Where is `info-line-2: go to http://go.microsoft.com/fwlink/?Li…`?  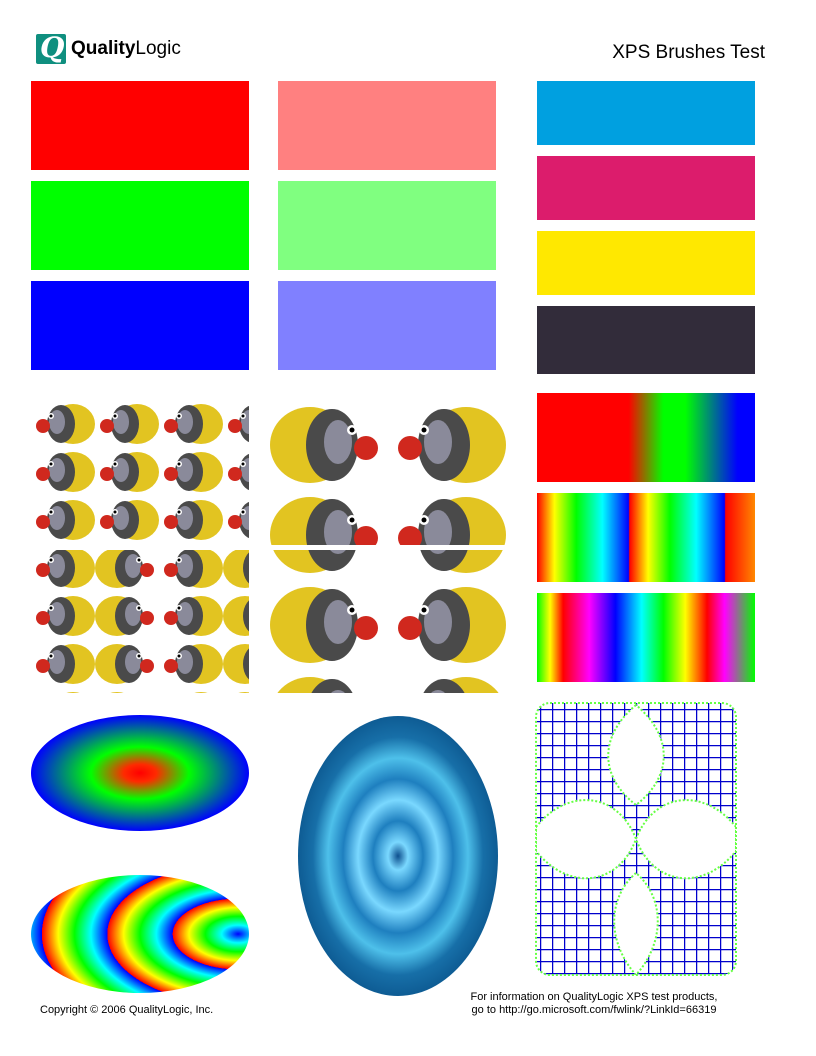 info-line-2: go to http://go.microsoft.com/fwlink/?Li… is located at coordinates (594, 1010).